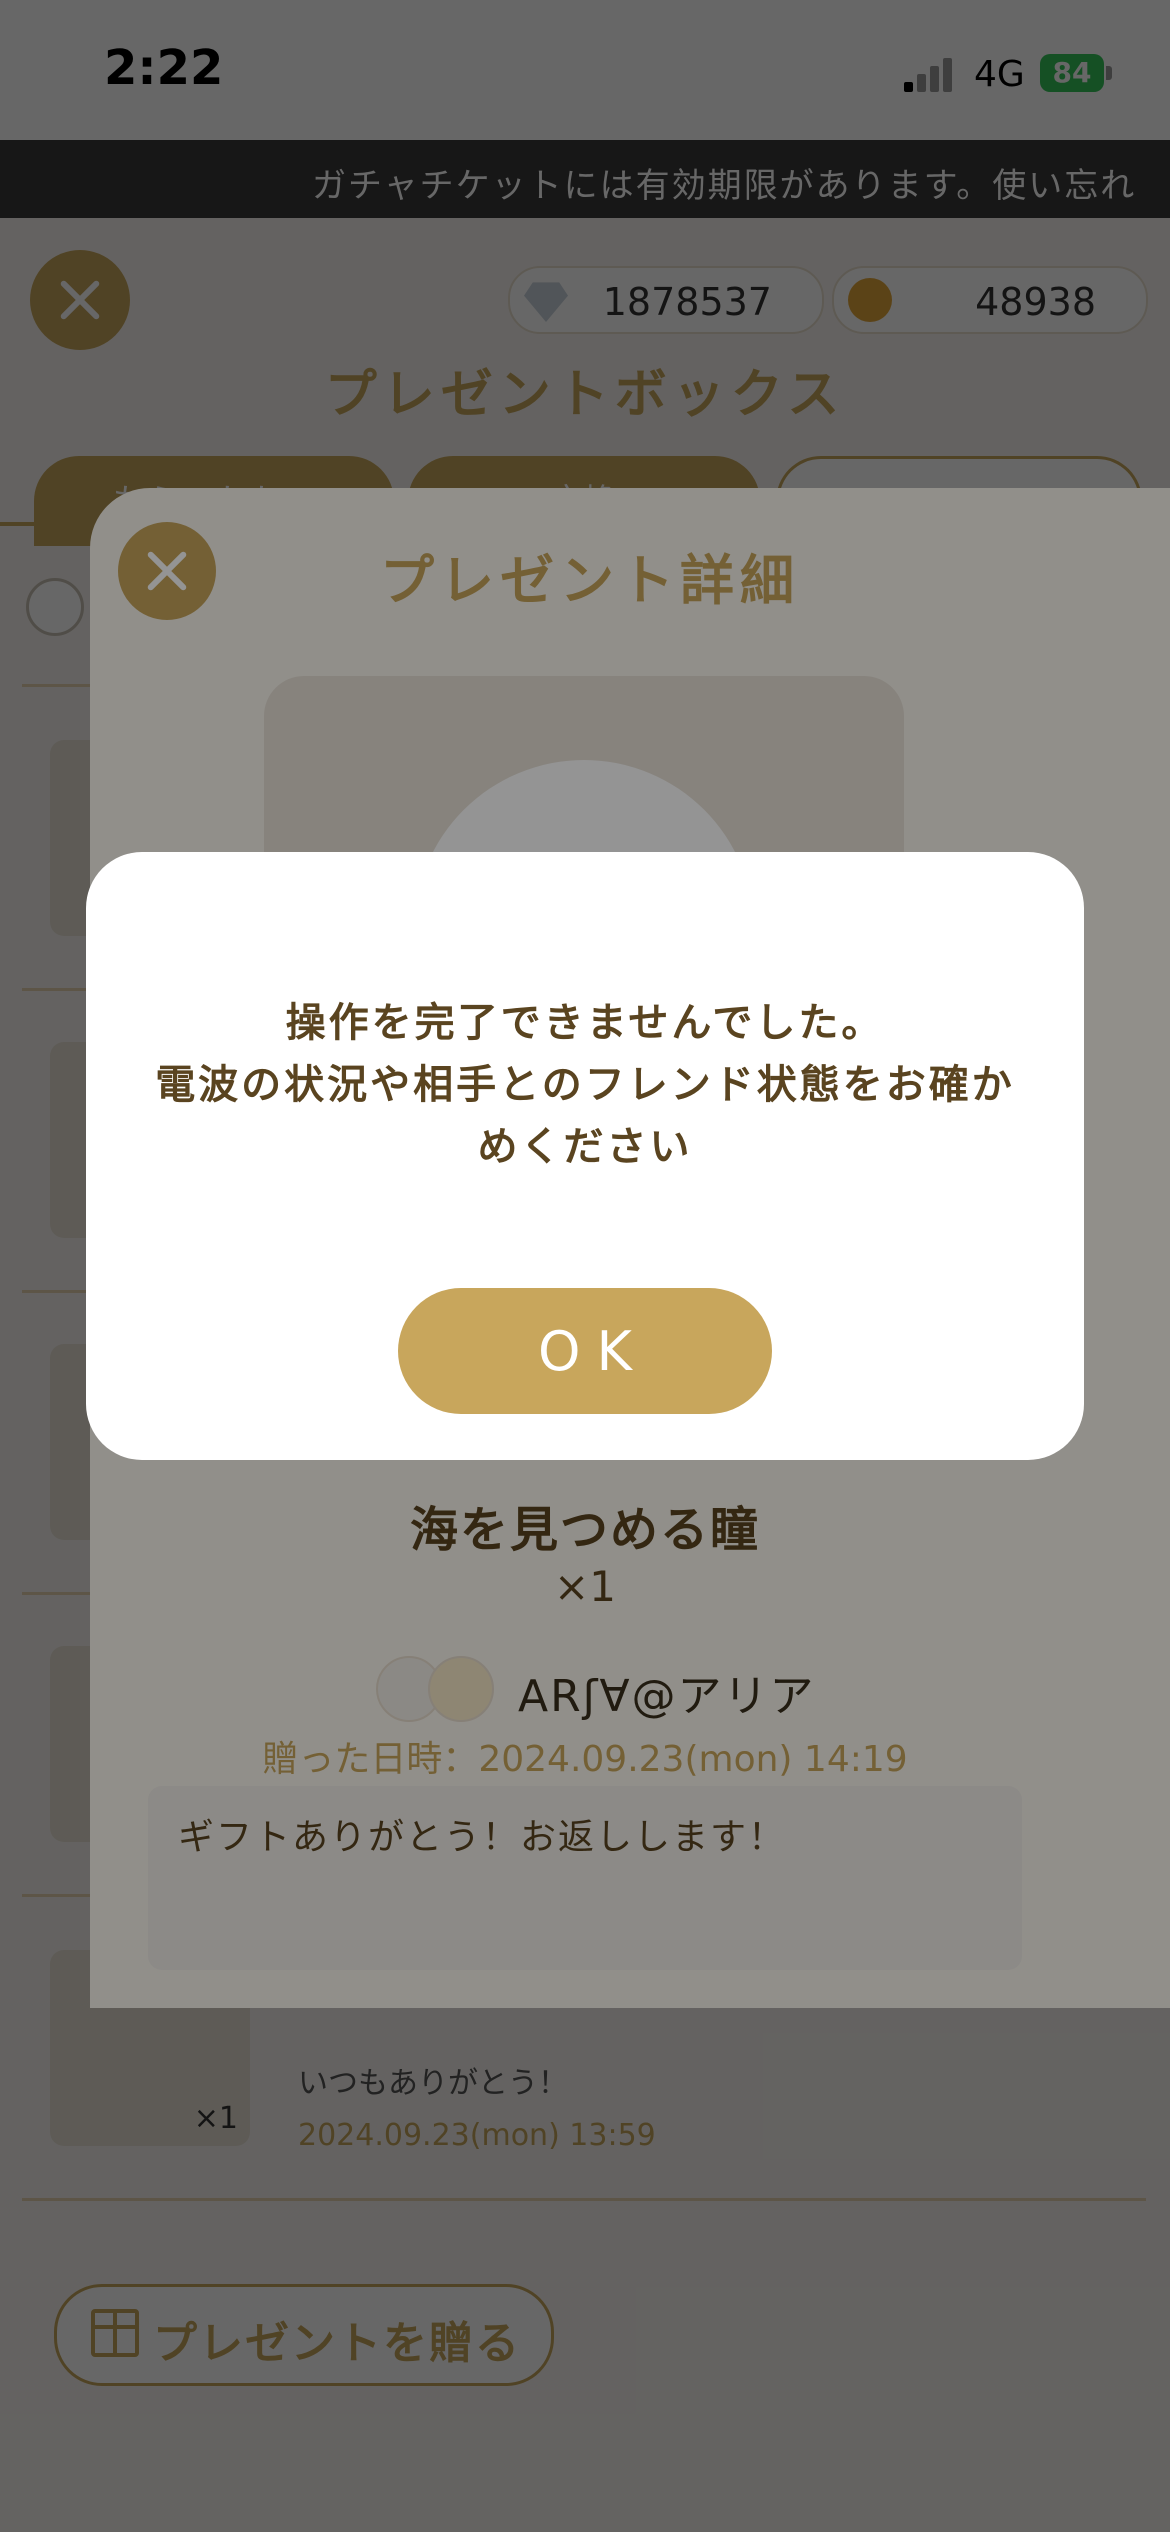  What do you see at coordinates (585, 1023) in the screenshot?
I see `dialog-message-line: 操作を完了できませんでした。` at bounding box center [585, 1023].